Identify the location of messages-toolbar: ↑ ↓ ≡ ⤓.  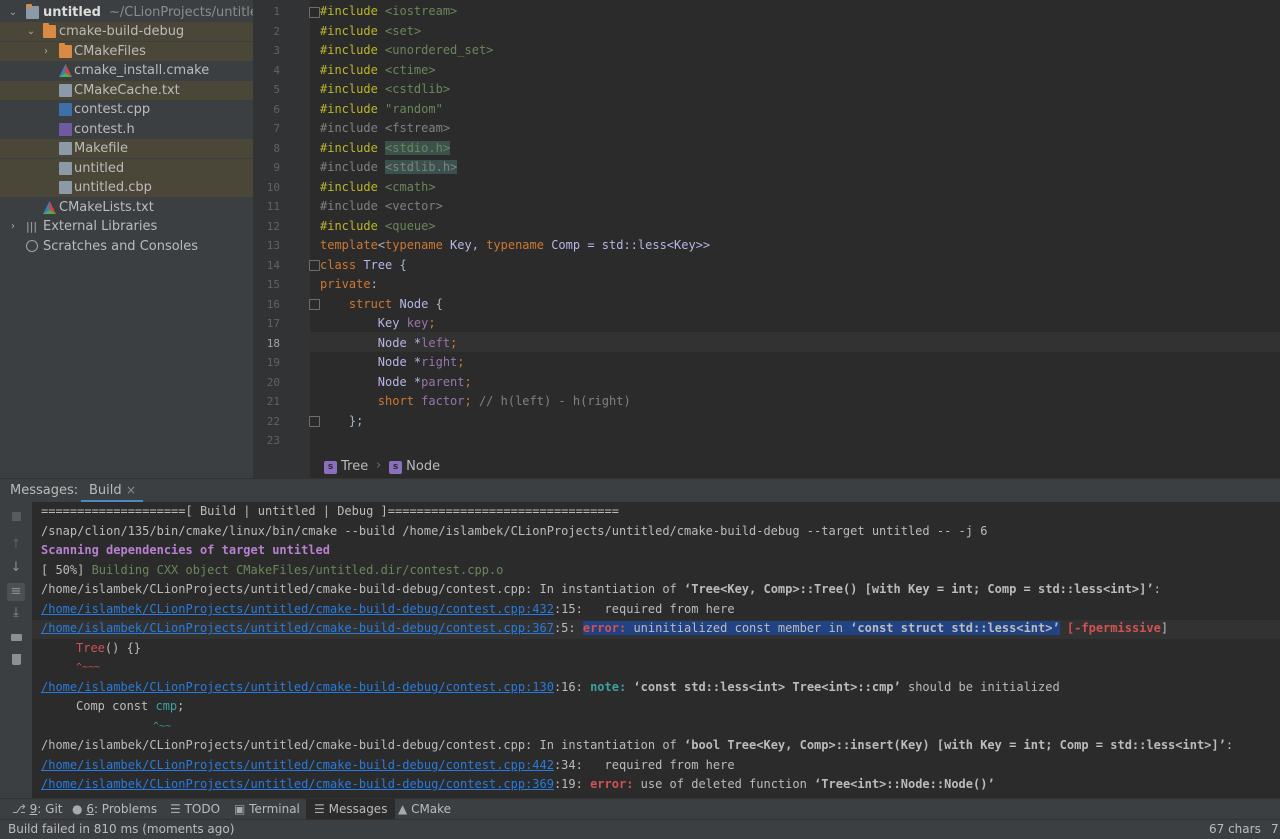
(16, 650).